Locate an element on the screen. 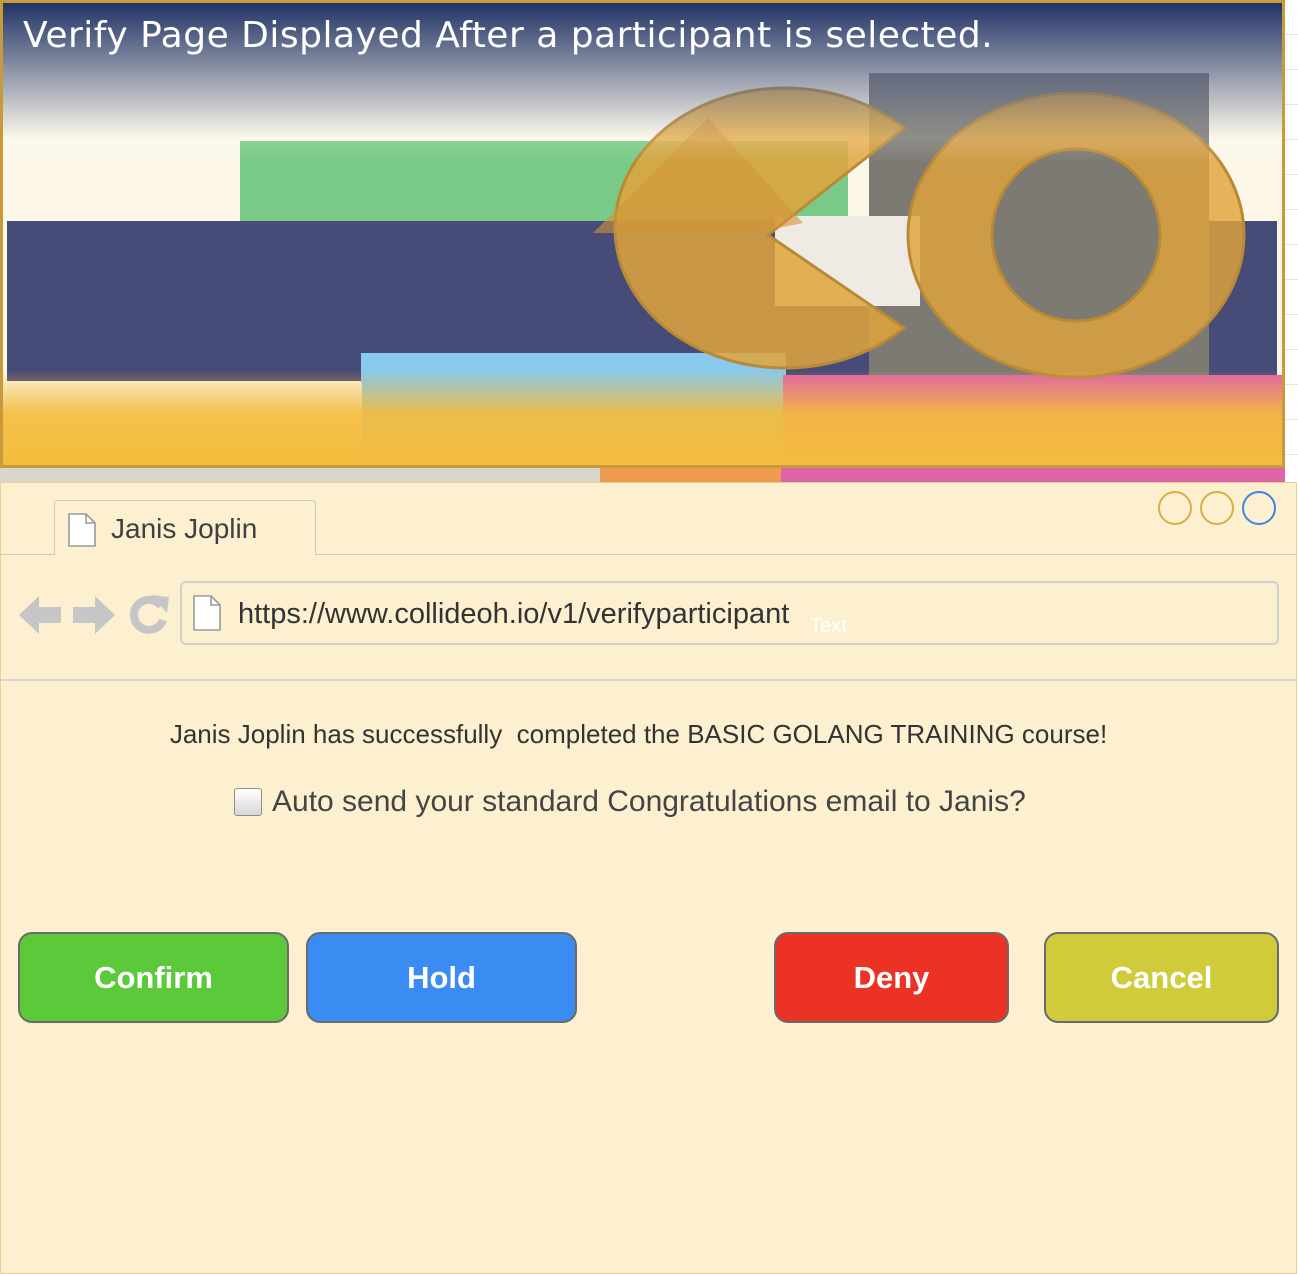  close-circle-icon is located at coordinates (1259, 508).